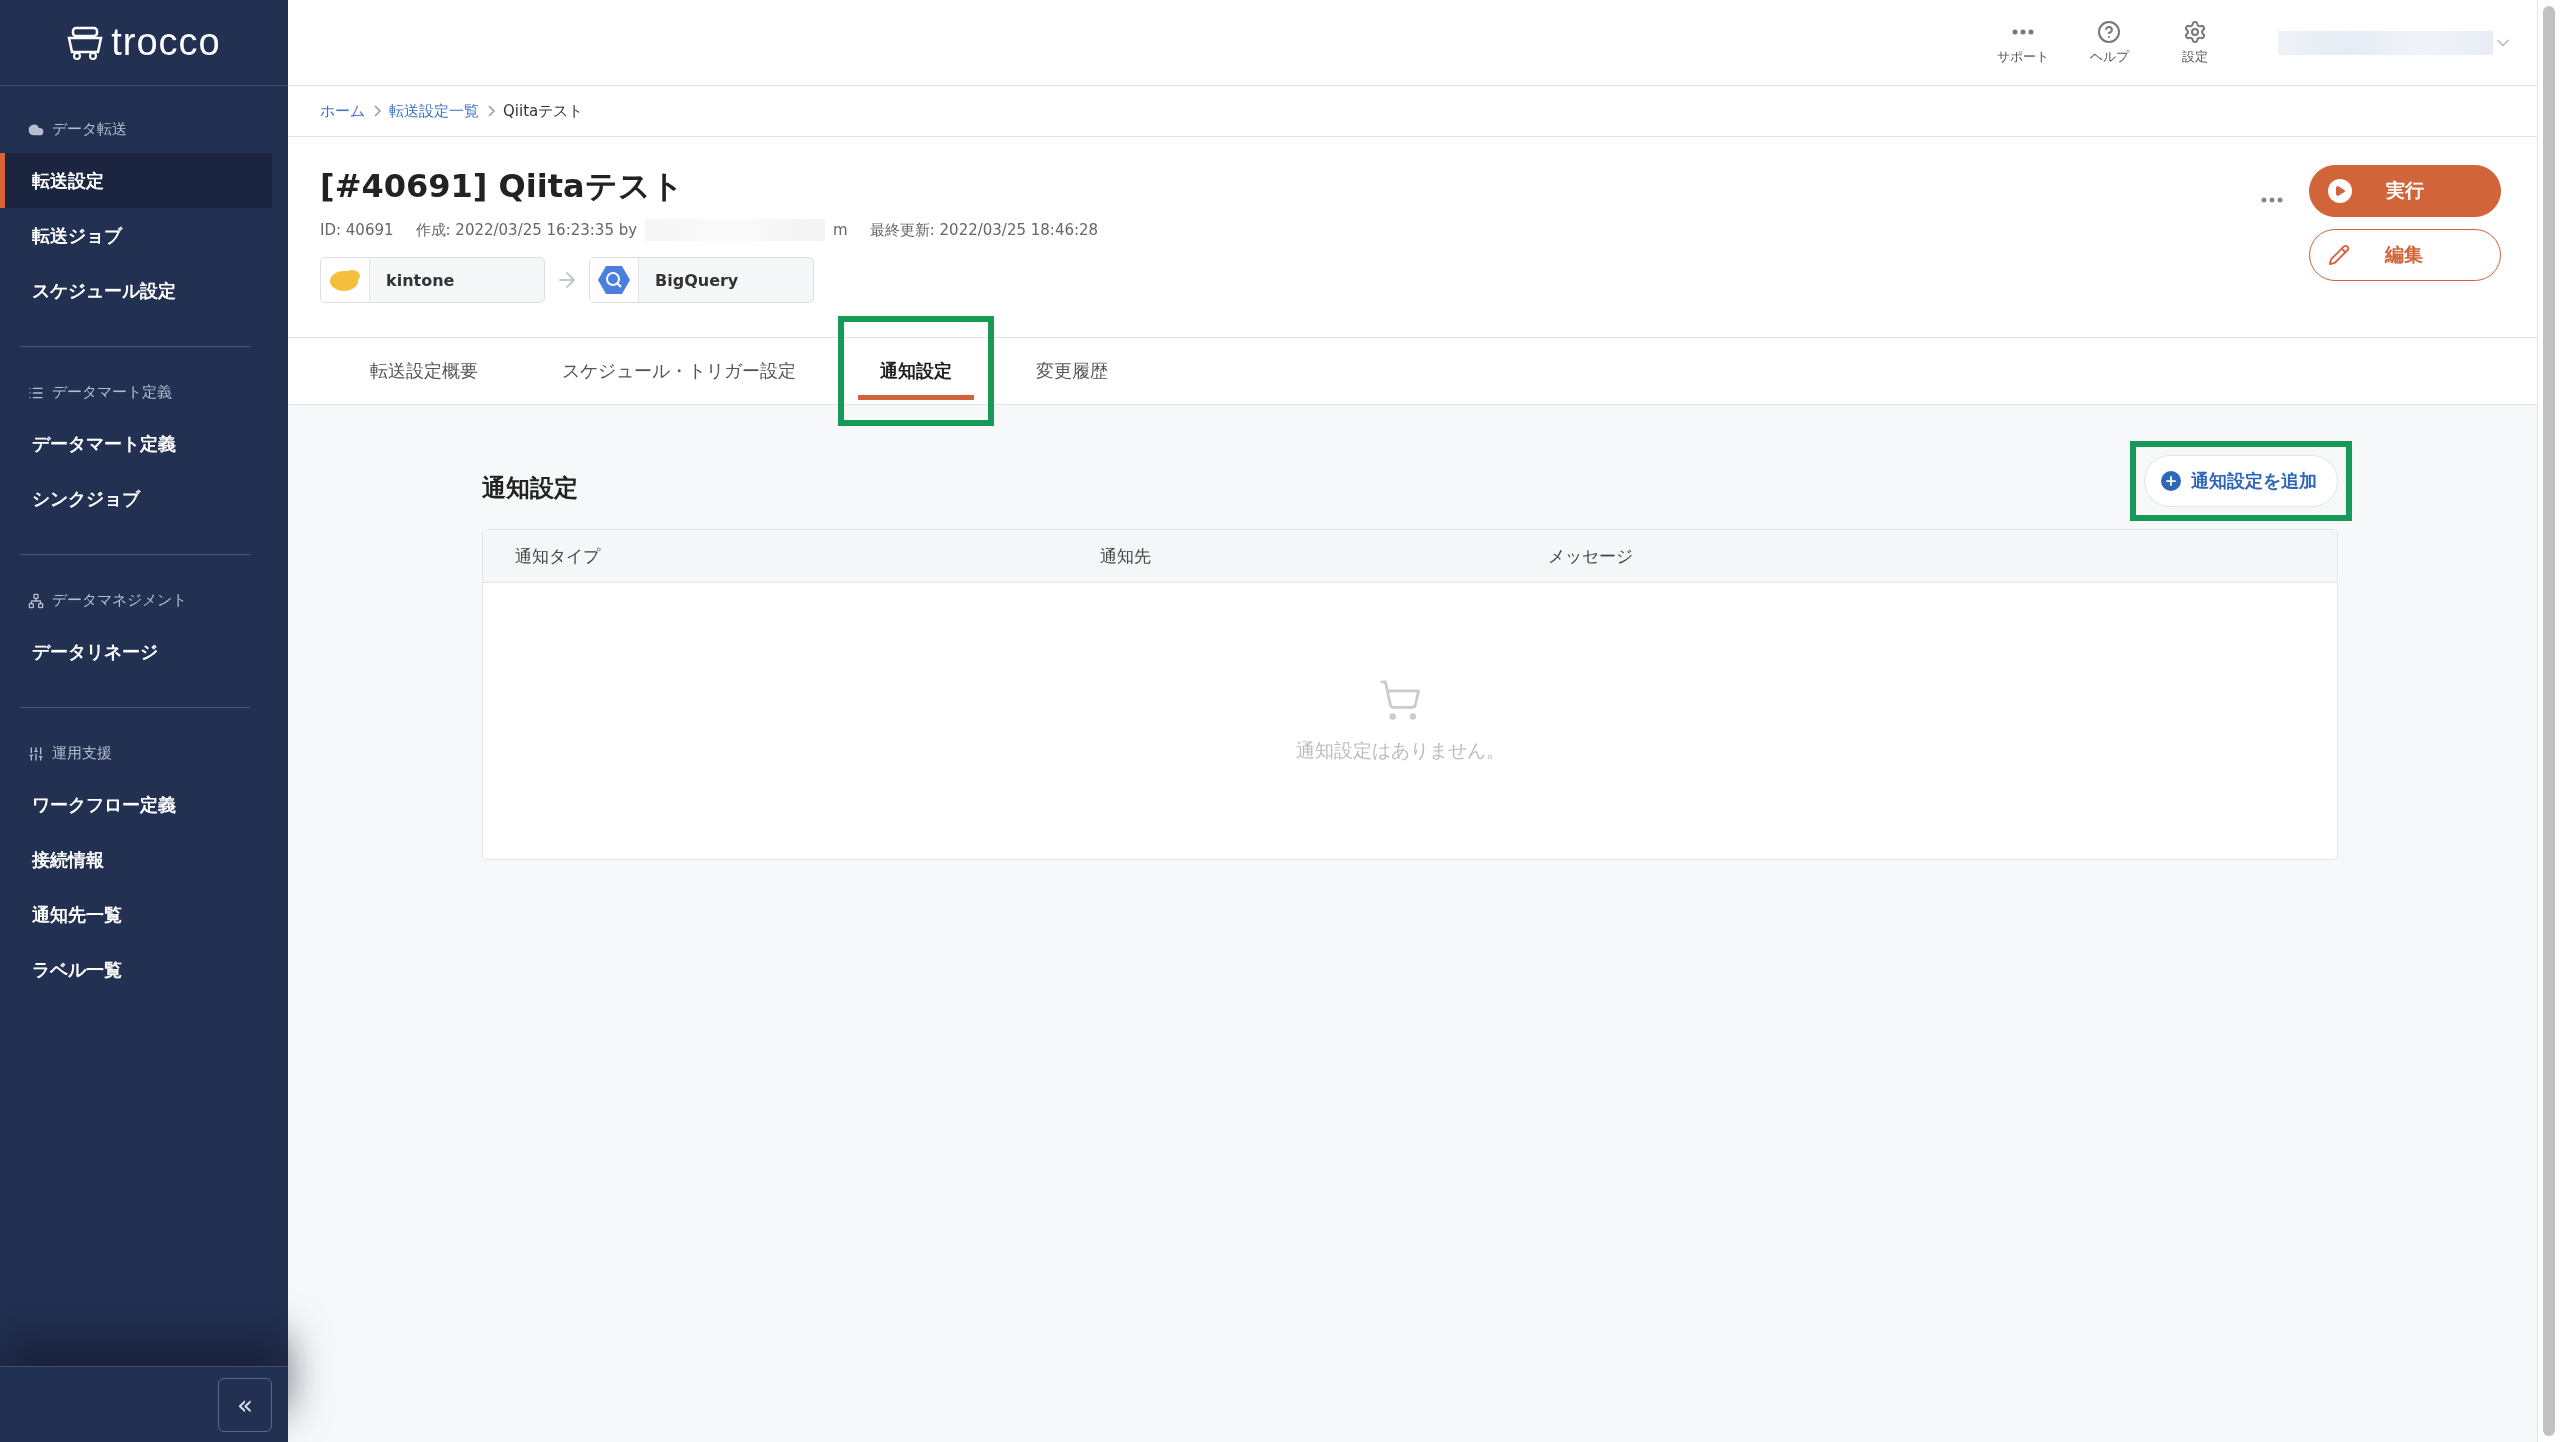 The image size is (2560, 1442). I want to click on section-title: 通知設定, so click(530, 488).